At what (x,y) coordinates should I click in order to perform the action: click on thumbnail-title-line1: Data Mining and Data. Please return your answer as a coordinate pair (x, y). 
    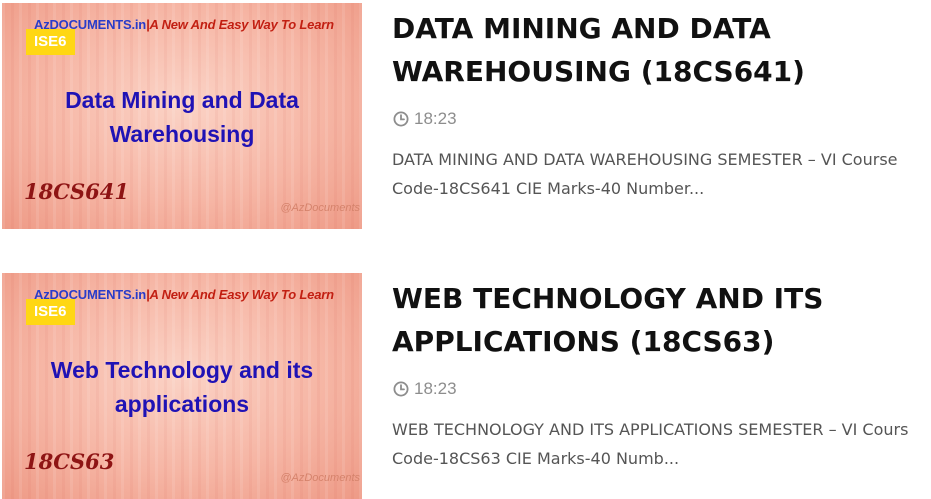
    Looking at the image, I should click on (182, 100).